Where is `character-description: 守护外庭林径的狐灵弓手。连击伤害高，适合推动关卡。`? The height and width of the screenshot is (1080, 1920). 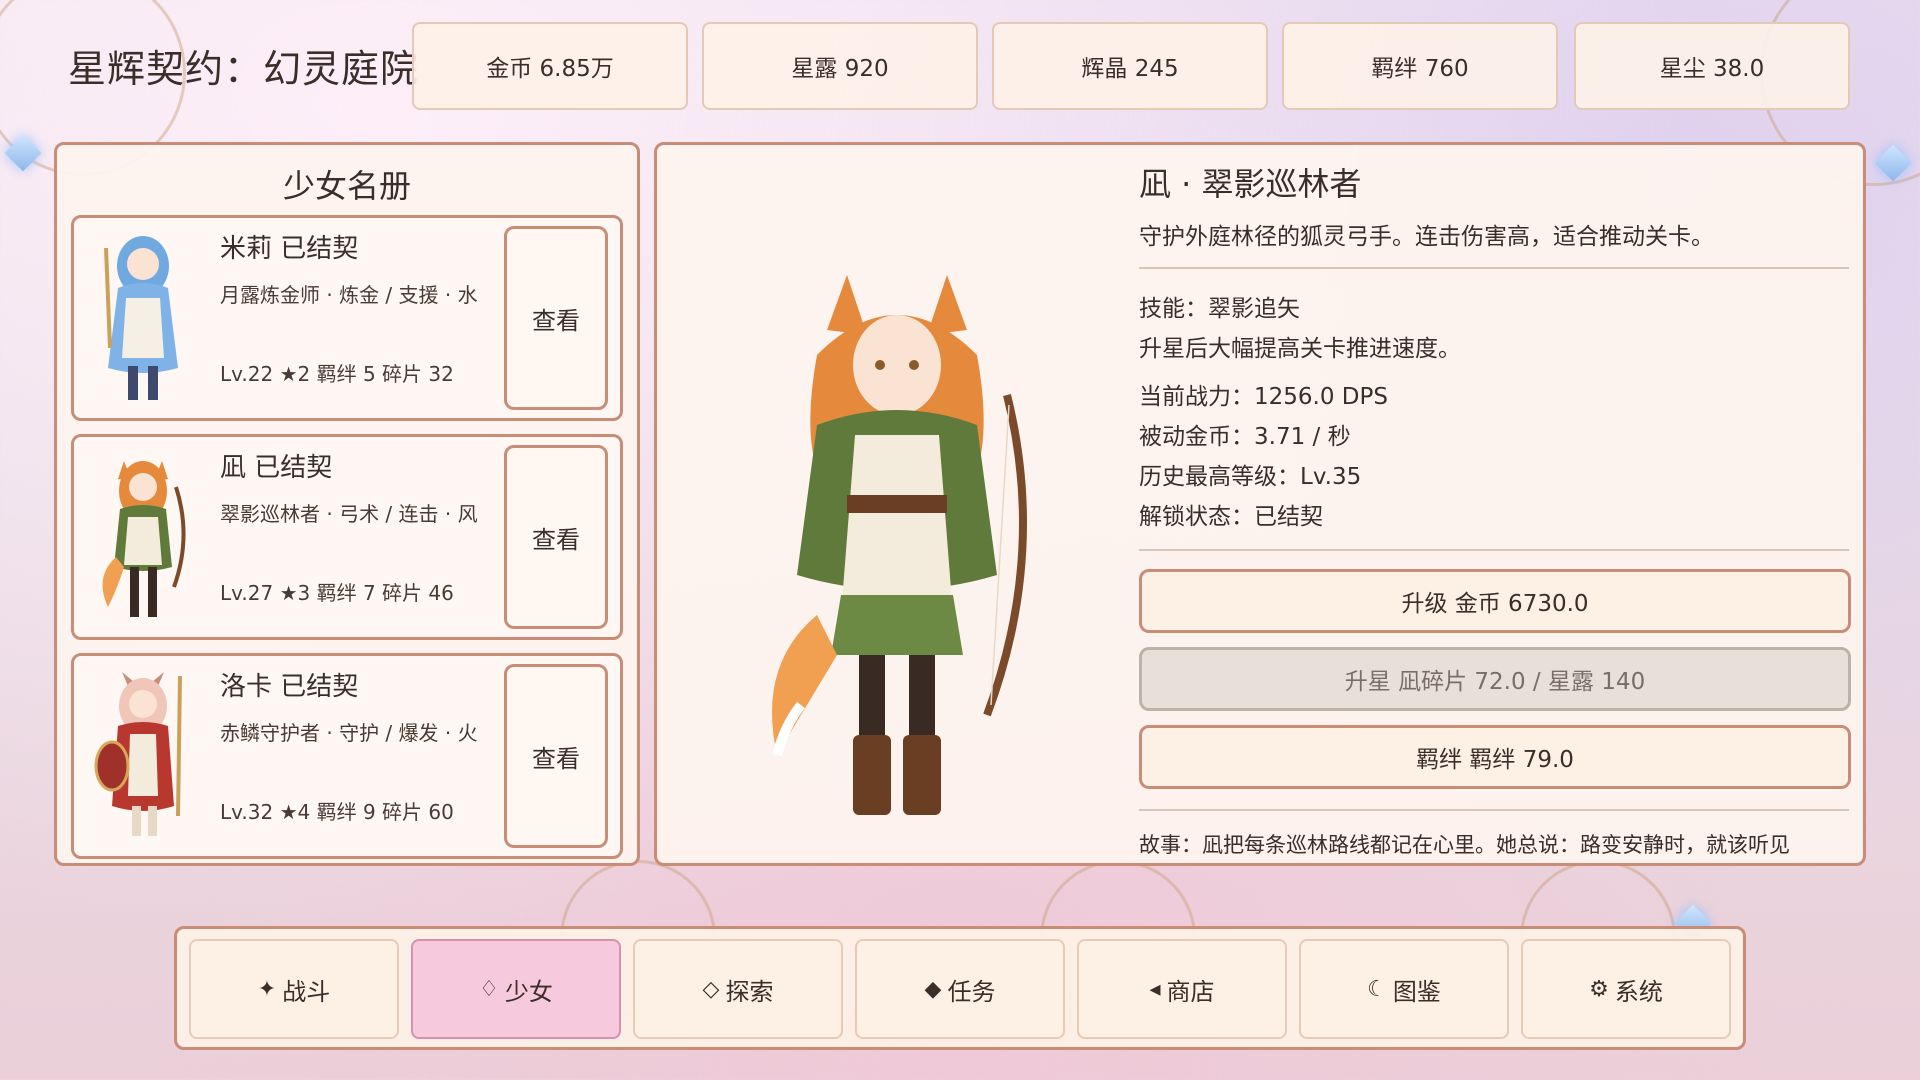 character-description: 守护外庭林径的狐灵弓手。连击伤害高，适合推动关卡。 is located at coordinates (1426, 237).